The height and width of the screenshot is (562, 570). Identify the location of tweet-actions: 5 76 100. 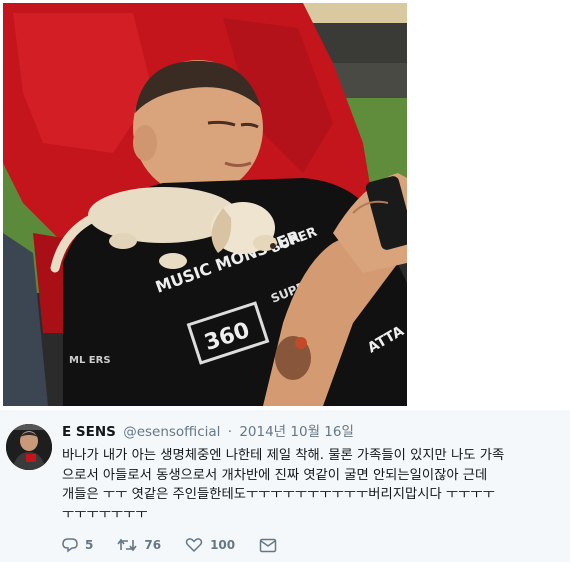
(185, 545).